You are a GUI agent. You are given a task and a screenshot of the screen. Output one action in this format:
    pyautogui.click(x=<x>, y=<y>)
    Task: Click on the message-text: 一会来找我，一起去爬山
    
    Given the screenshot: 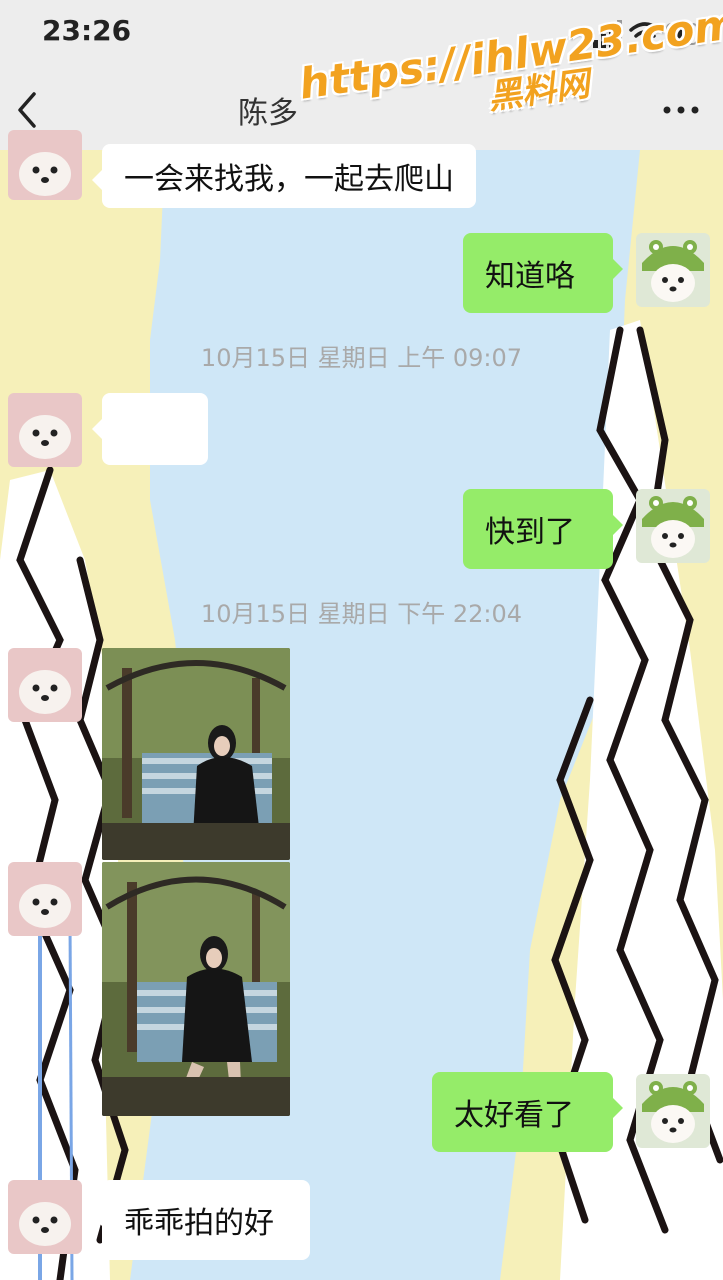 What is the action you would take?
    pyautogui.click(x=289, y=179)
    